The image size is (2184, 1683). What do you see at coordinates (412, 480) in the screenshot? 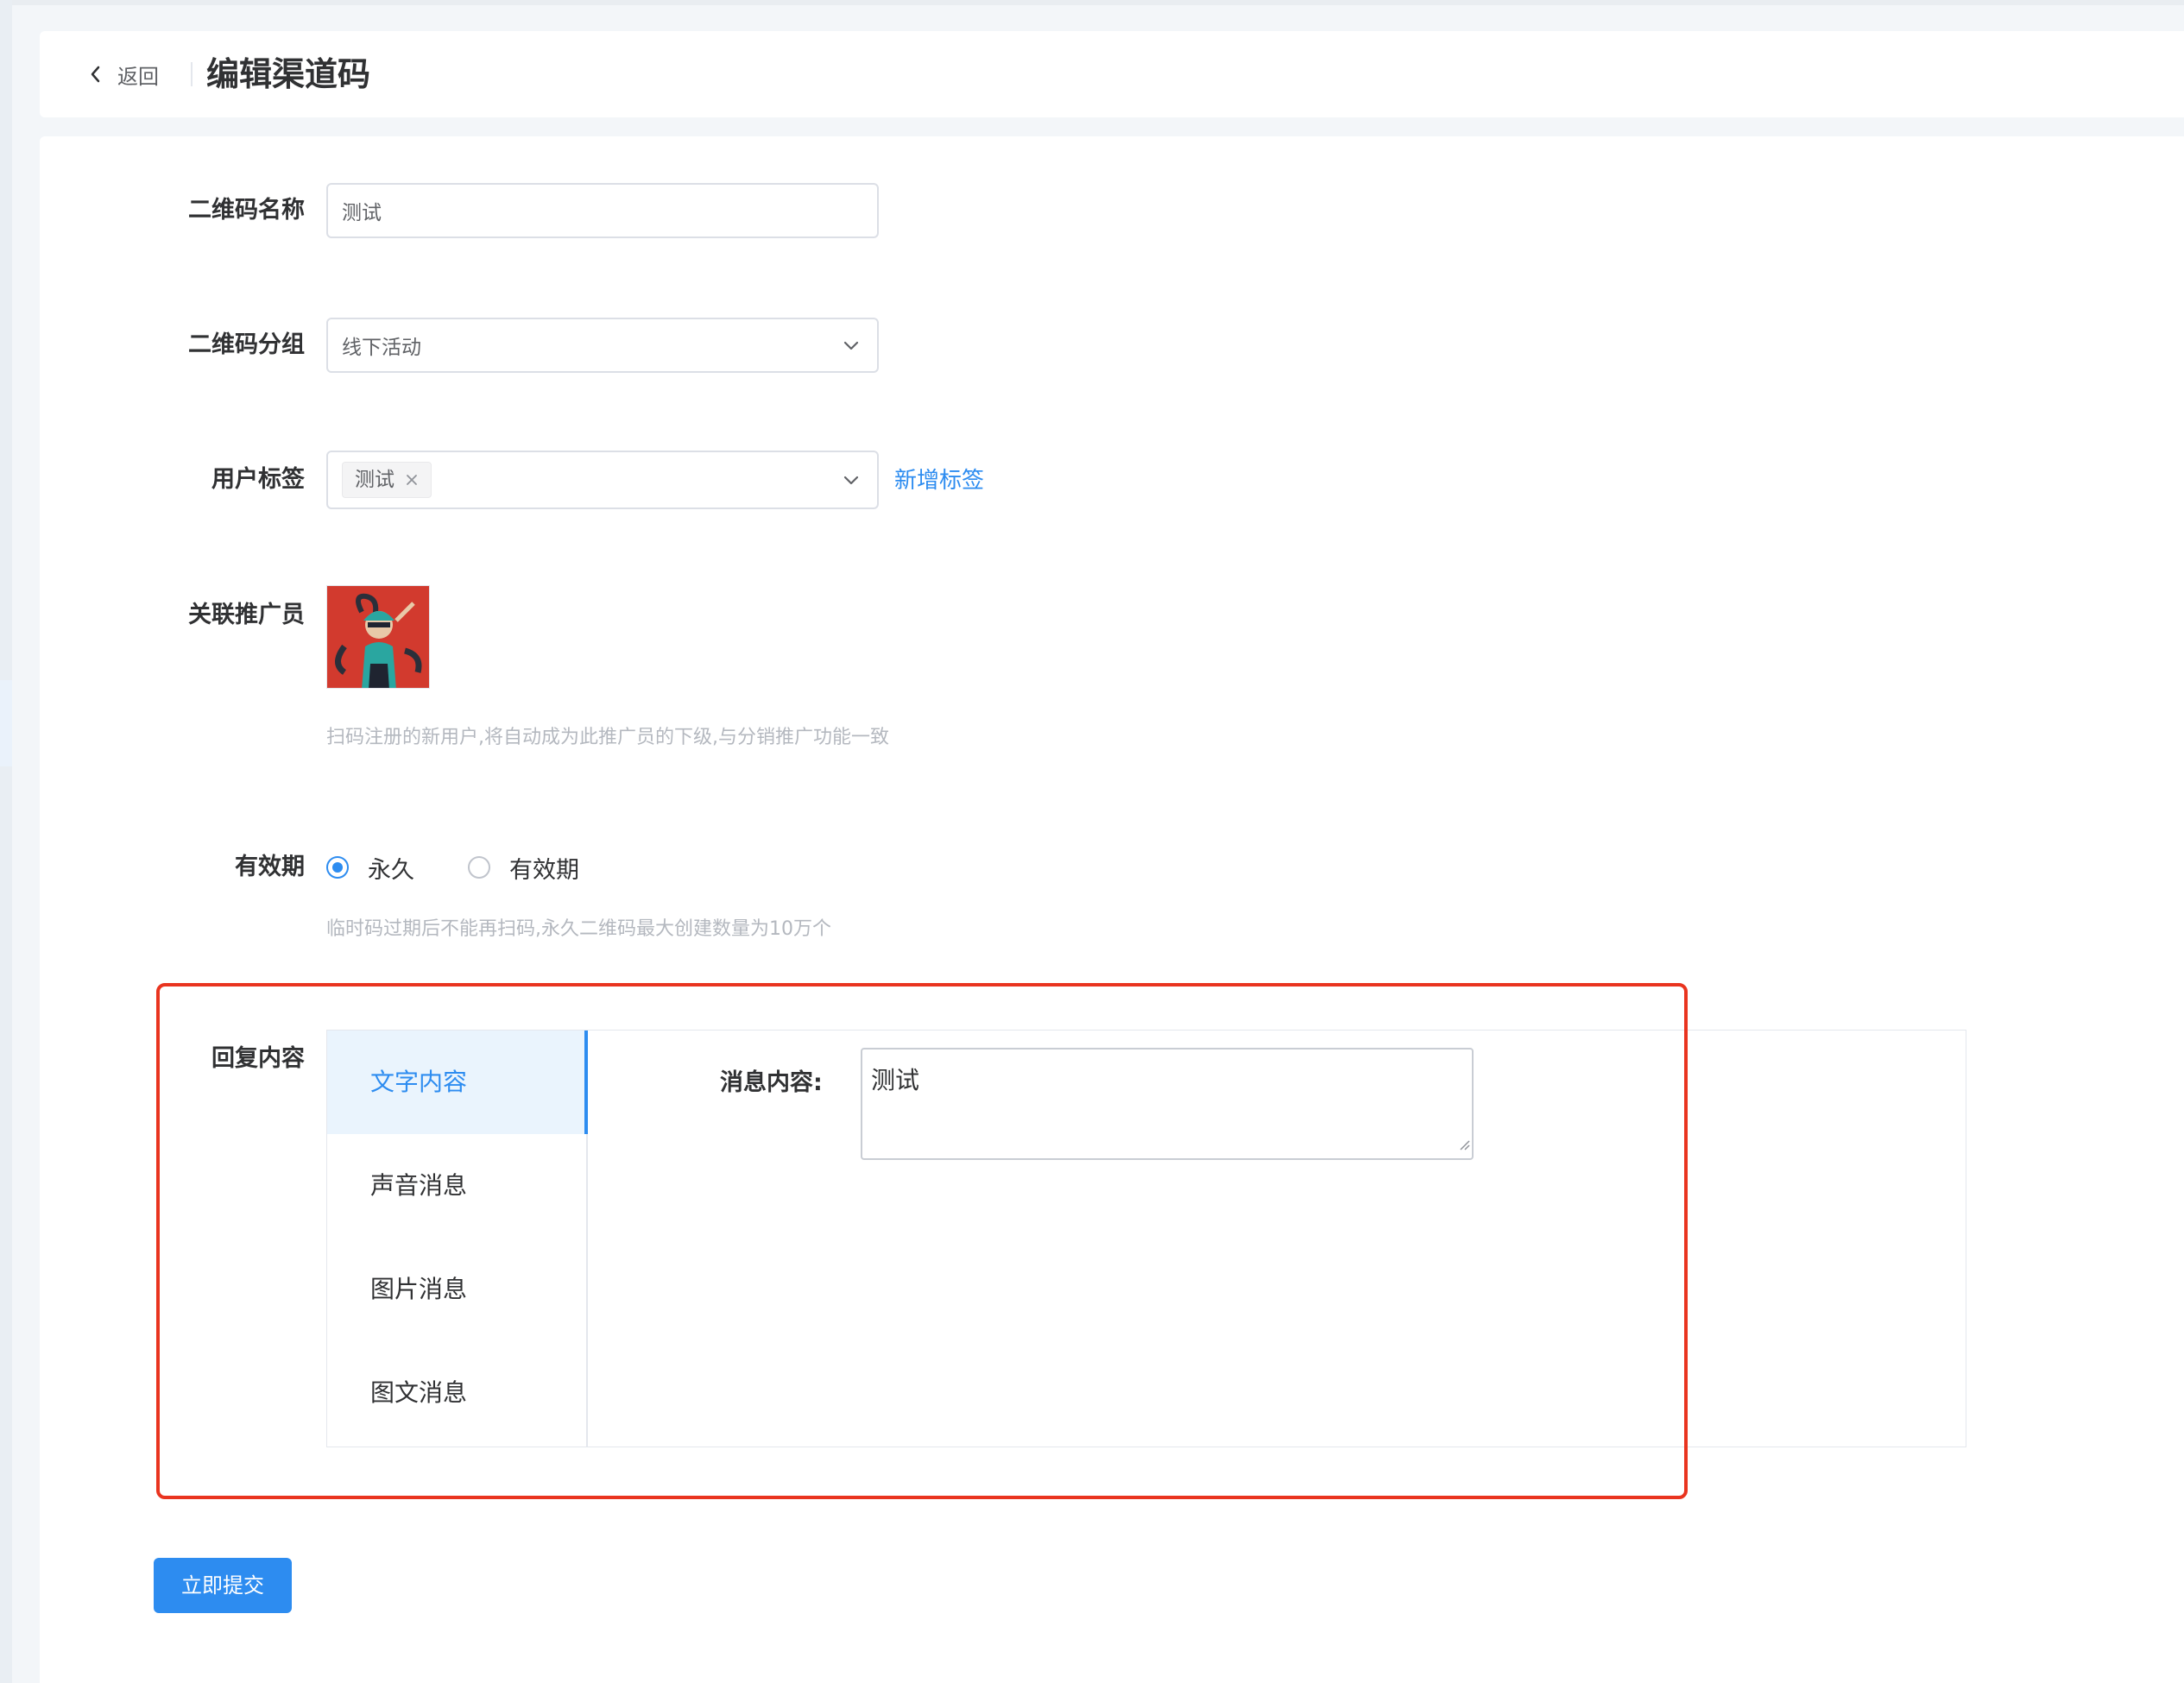
I see `close-icon` at bounding box center [412, 480].